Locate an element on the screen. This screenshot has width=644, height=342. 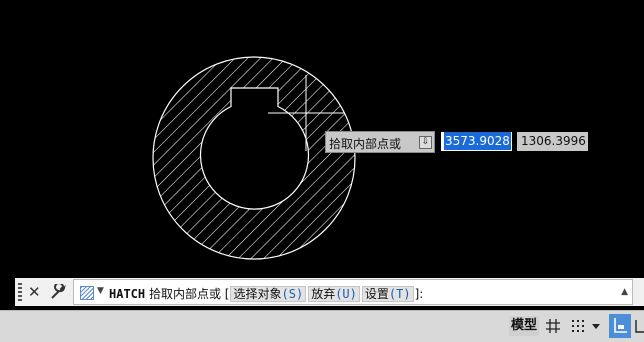
option-undo: 放弃(U) is located at coordinates (334, 294).